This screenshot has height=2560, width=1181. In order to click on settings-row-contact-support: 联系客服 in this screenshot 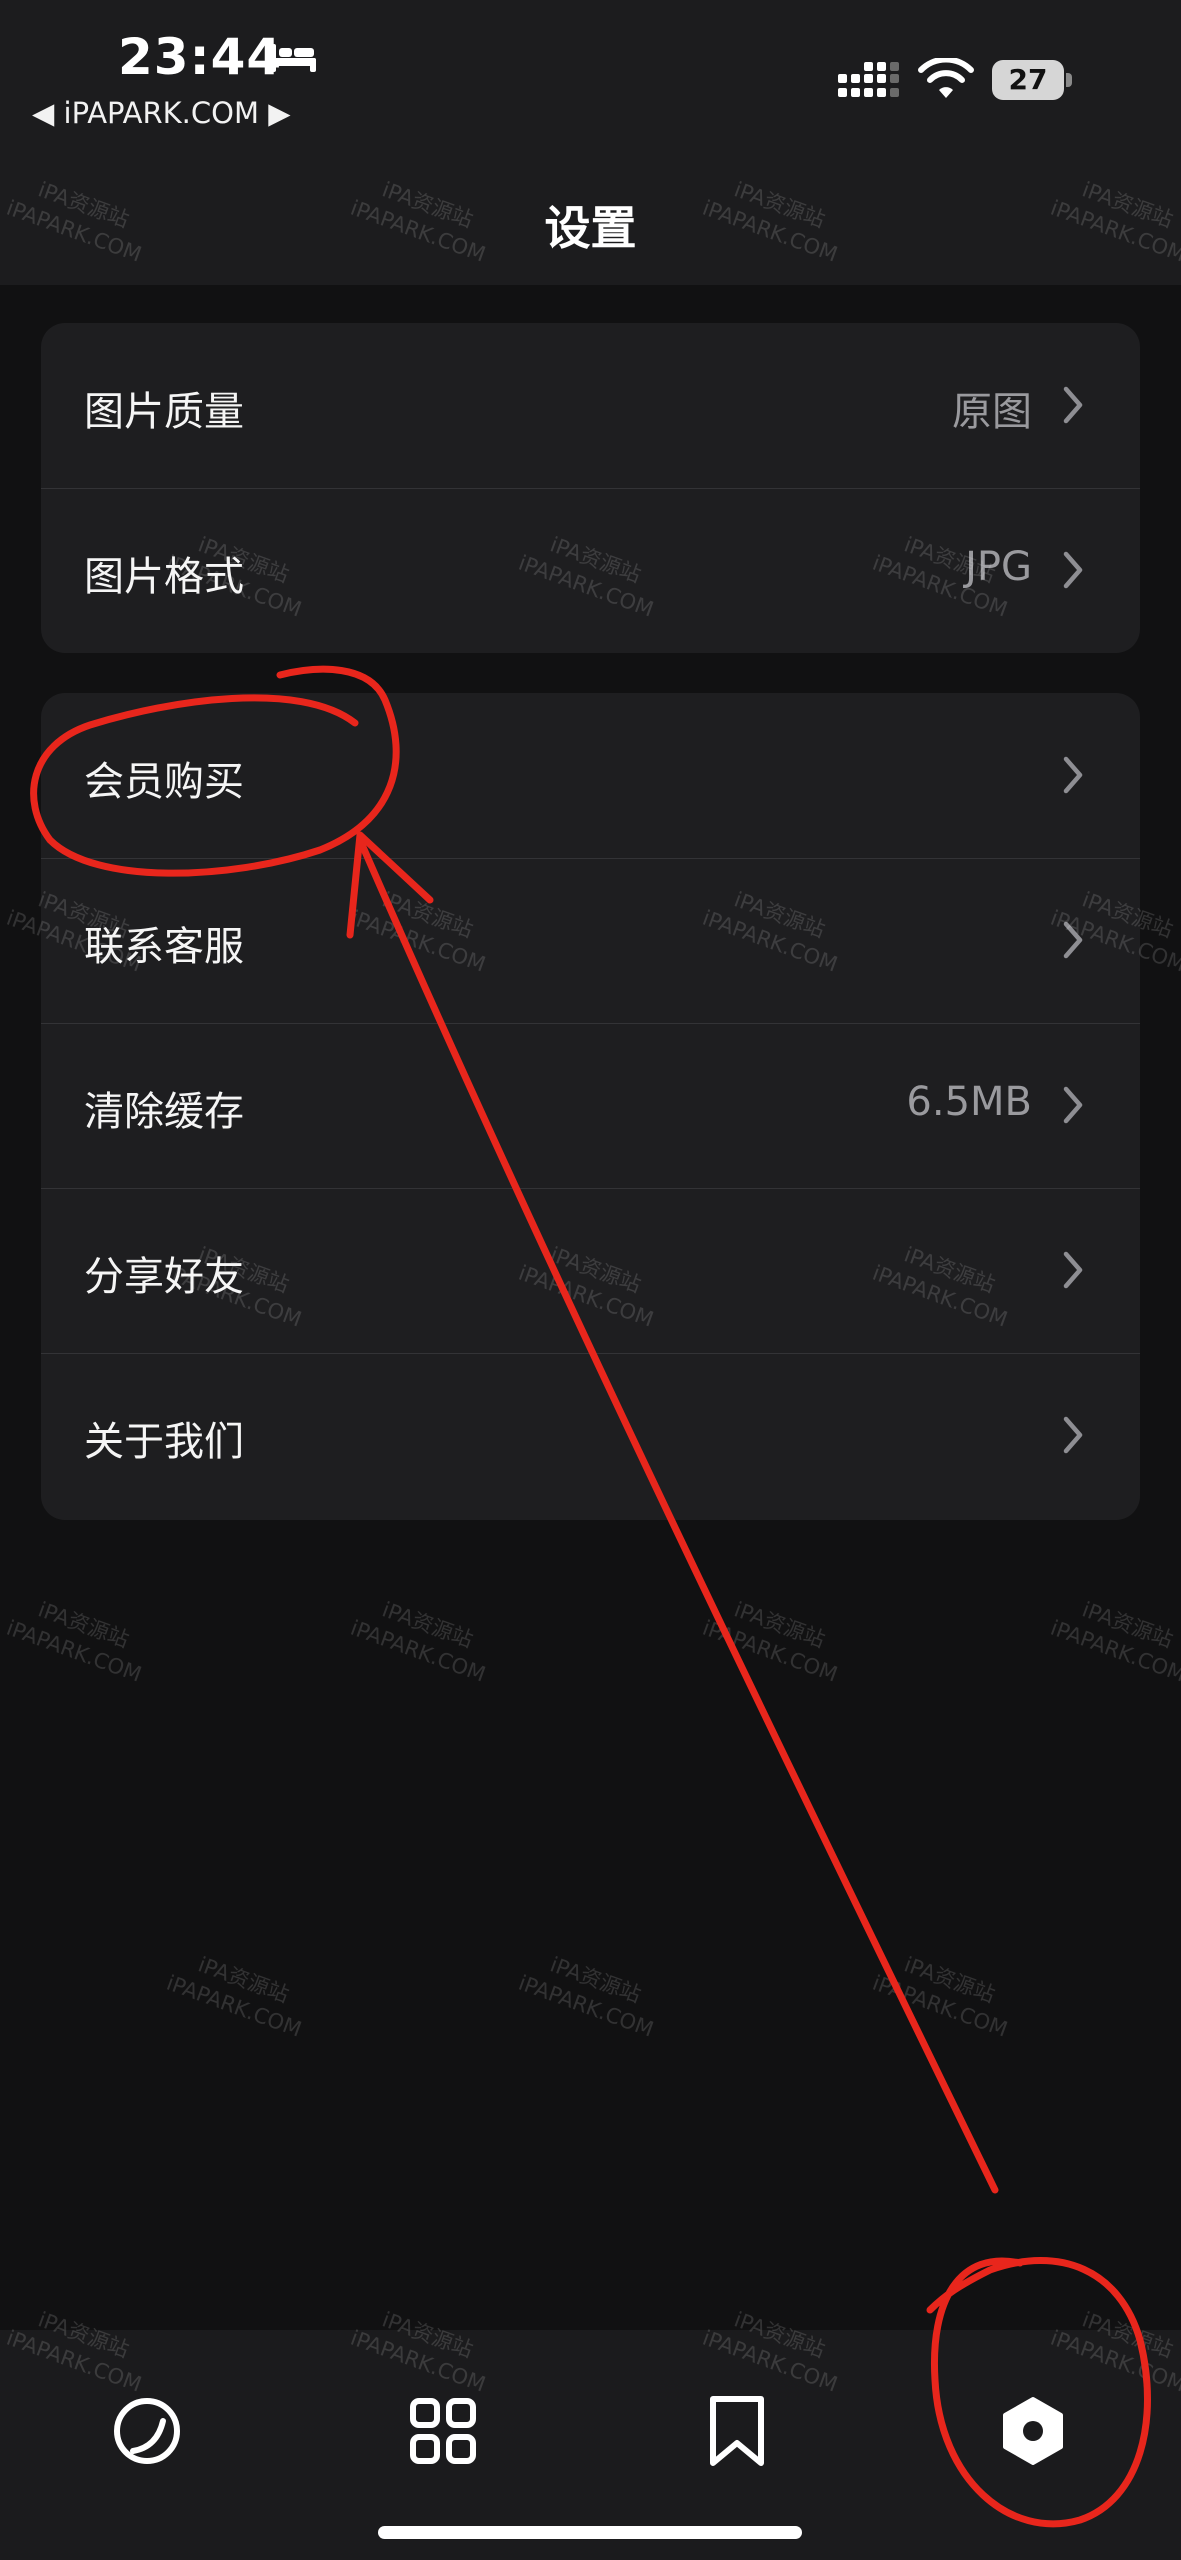, I will do `click(590, 940)`.